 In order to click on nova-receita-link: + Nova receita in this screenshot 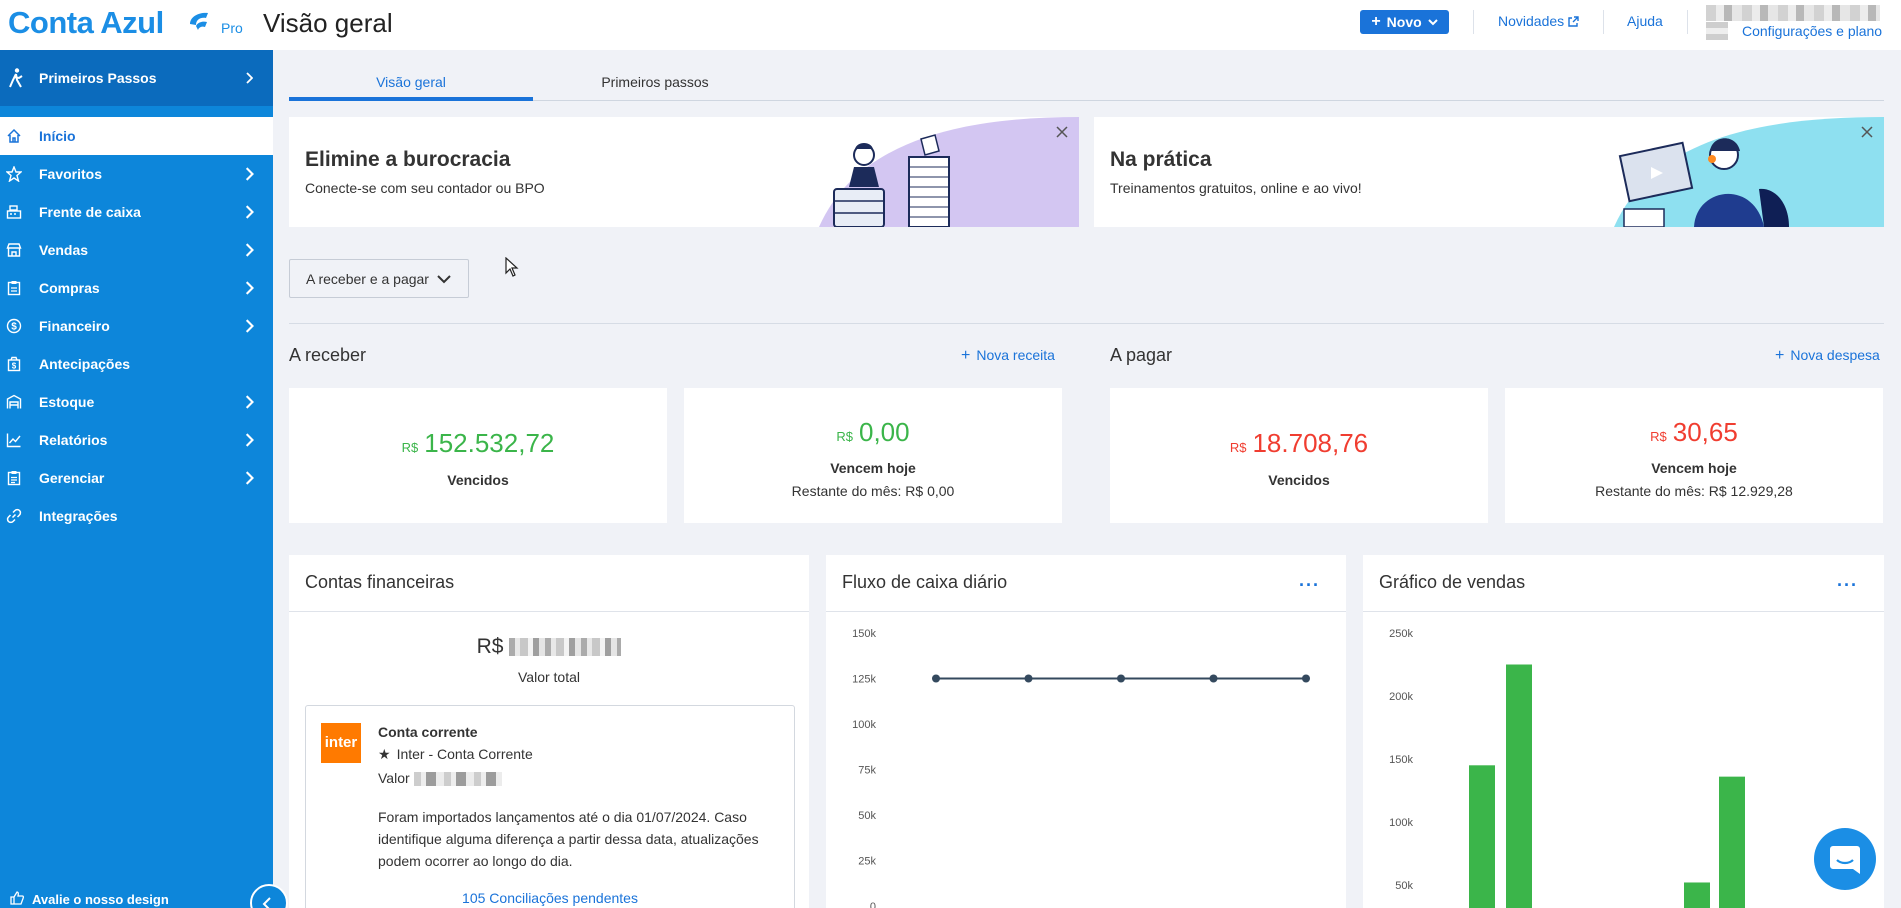, I will do `click(1008, 356)`.